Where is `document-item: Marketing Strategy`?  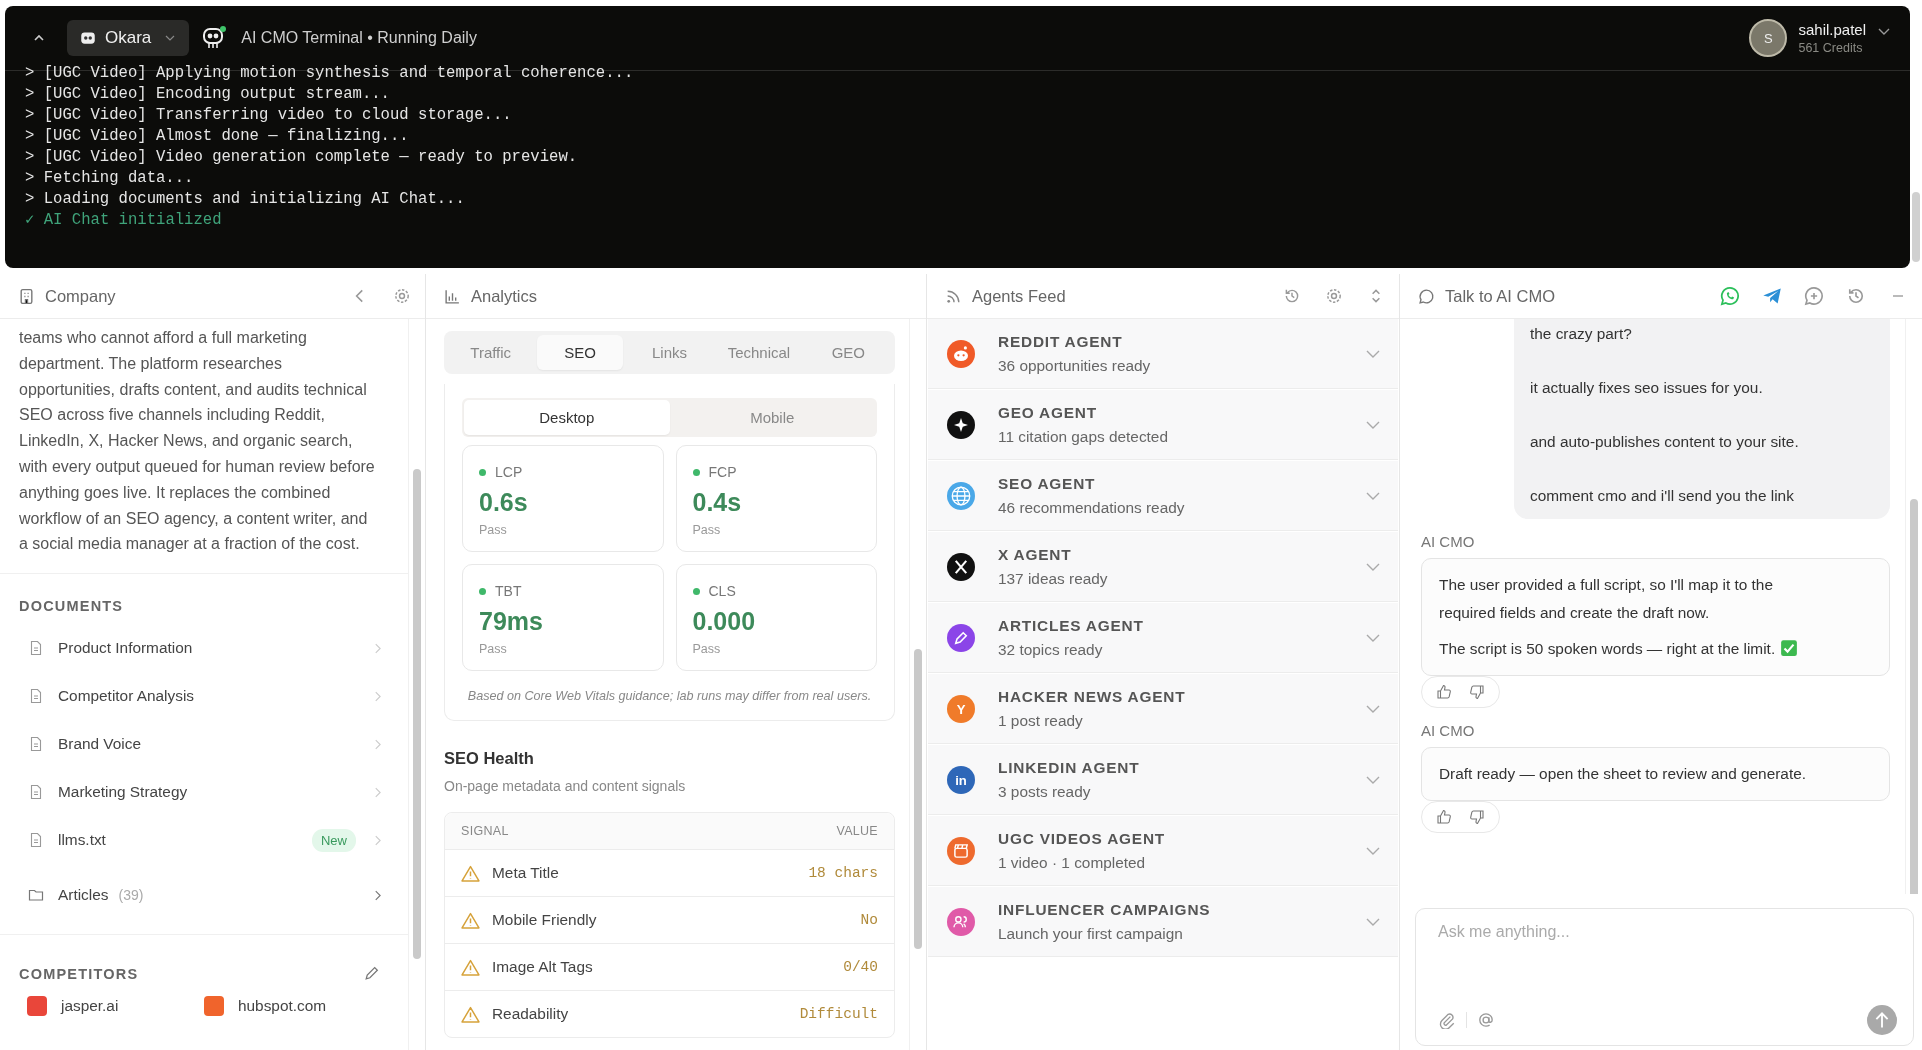 document-item: Marketing Strategy is located at coordinates (204, 792).